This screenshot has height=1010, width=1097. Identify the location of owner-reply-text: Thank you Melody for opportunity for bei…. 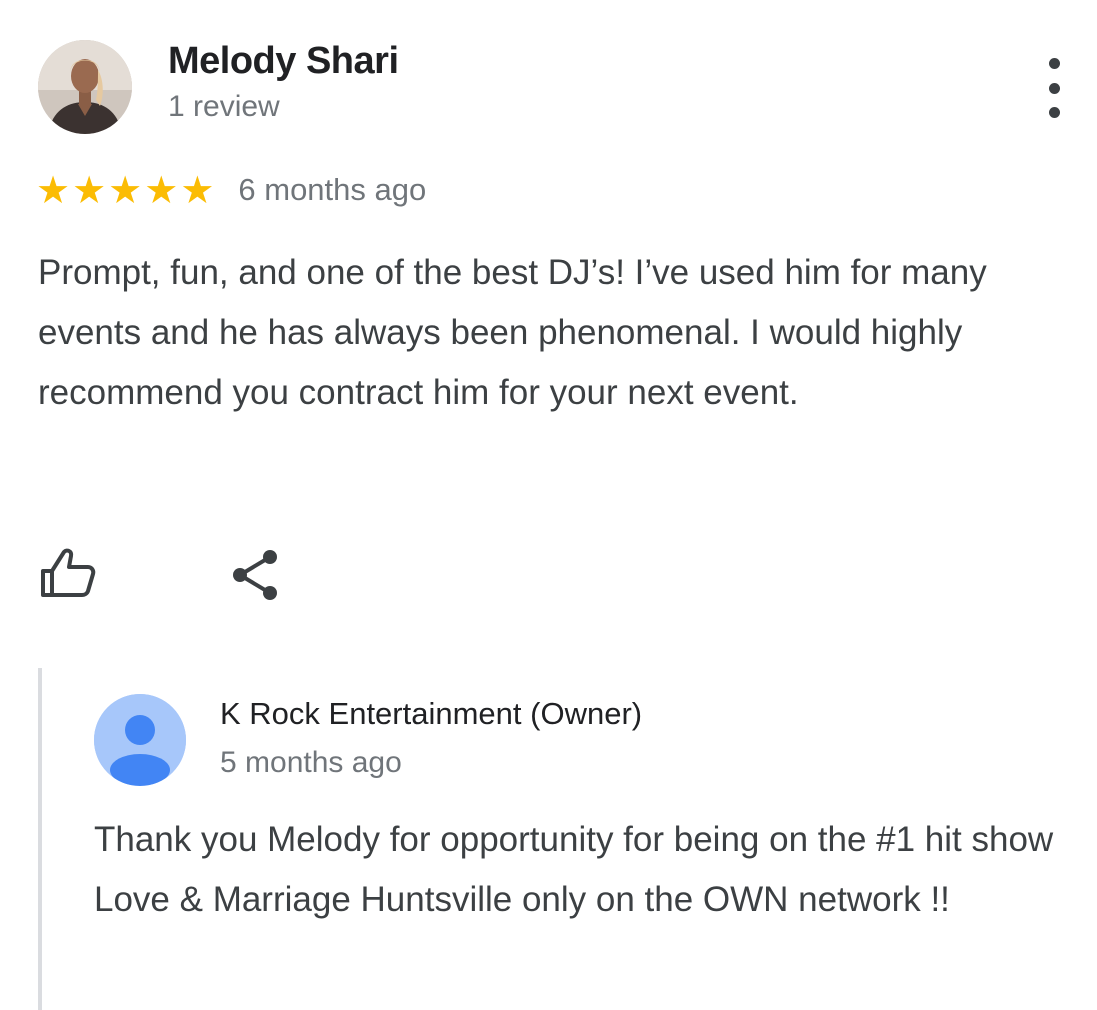
(574, 869).